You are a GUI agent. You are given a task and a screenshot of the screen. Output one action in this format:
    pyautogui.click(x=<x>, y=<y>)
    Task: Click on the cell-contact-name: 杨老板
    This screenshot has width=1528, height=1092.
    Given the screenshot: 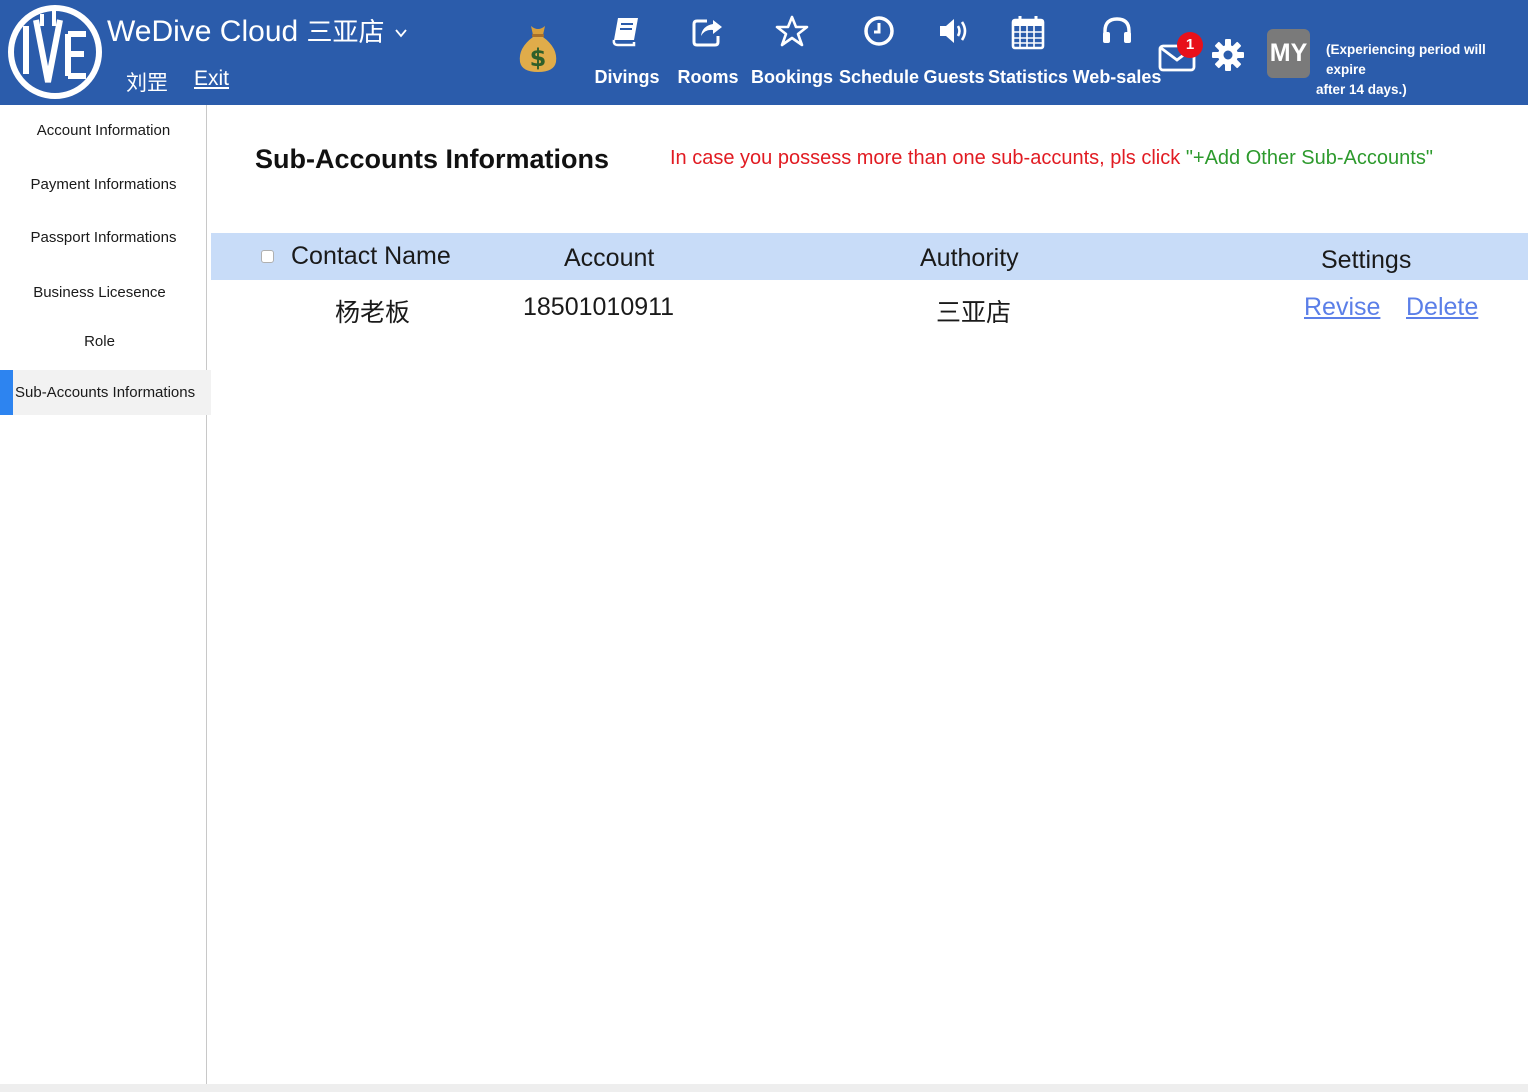 What is the action you would take?
    pyautogui.click(x=373, y=313)
    